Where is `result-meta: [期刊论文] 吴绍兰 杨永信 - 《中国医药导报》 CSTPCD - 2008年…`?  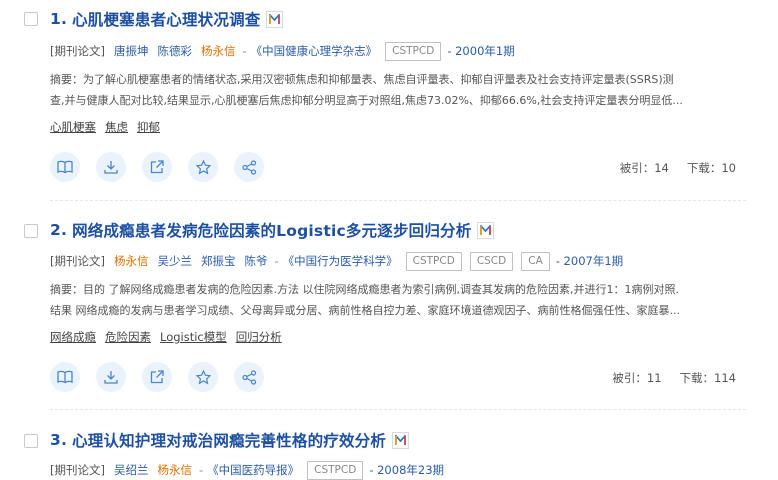
result-meta: [期刊论文] 吴绍兰 杨永信 - 《中国医药导报》 CSTPCD - 2008年… is located at coordinates (247, 470).